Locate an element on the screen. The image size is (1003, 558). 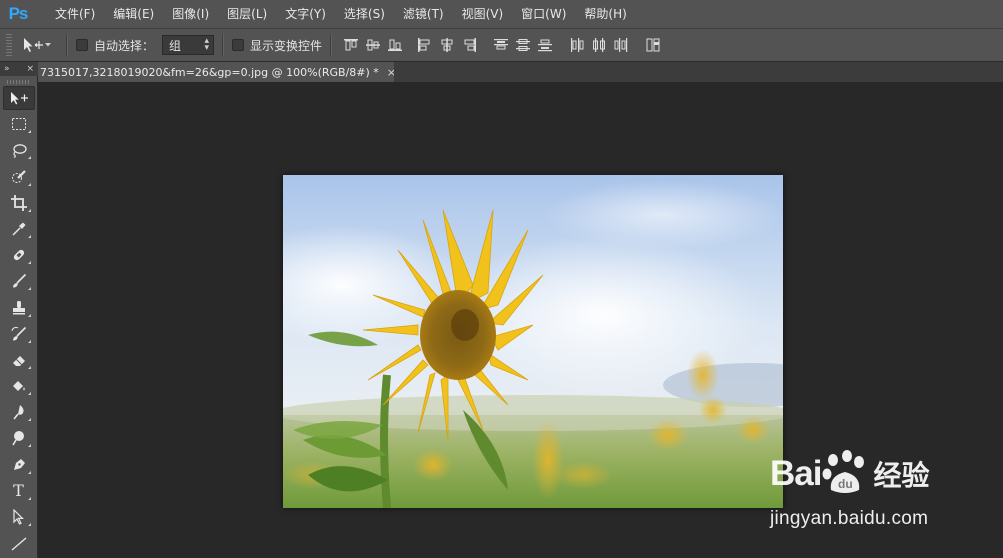
auto-select-label: 自动选择： is located at coordinates (124, 45).